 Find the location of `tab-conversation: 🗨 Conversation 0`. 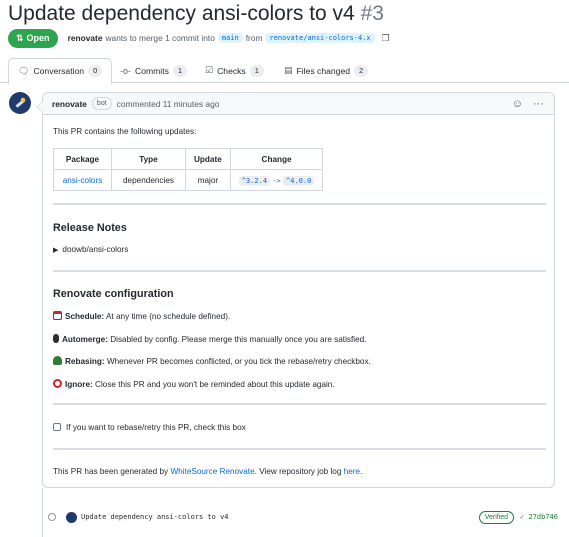

tab-conversation: 🗨 Conversation 0 is located at coordinates (60, 71).